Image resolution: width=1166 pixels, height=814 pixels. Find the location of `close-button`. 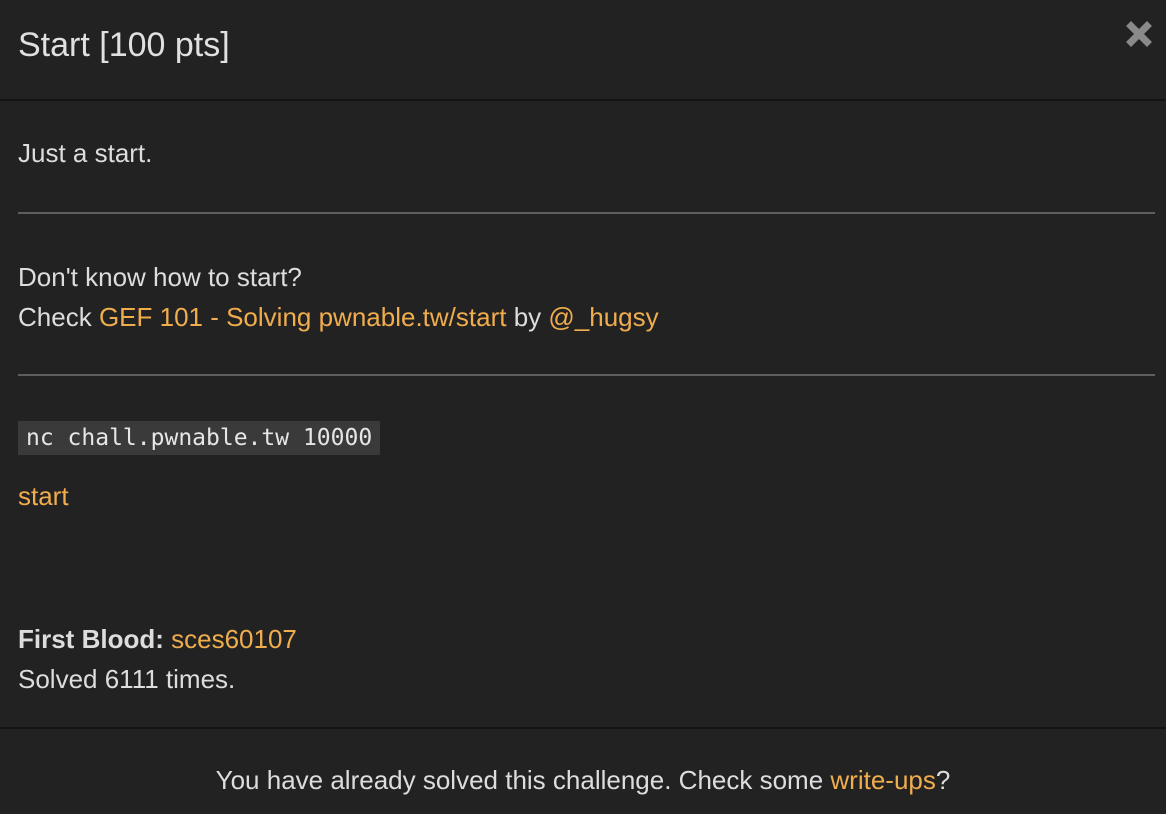

close-button is located at coordinates (1139, 34).